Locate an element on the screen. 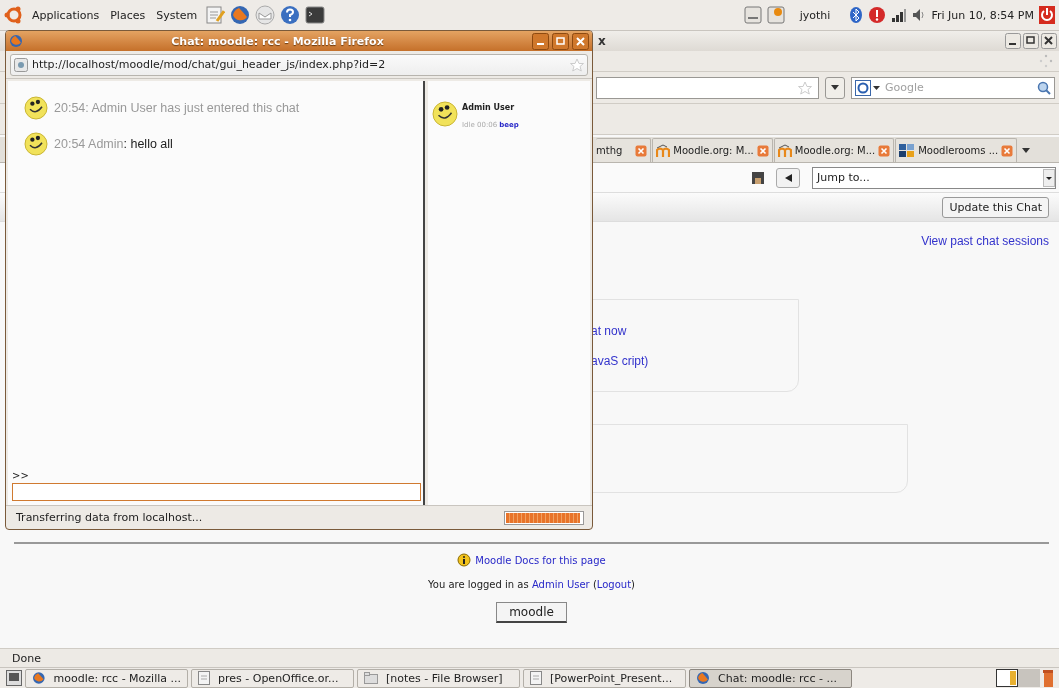 The image size is (1059, 688). help-icon is located at coordinates (290, 15).